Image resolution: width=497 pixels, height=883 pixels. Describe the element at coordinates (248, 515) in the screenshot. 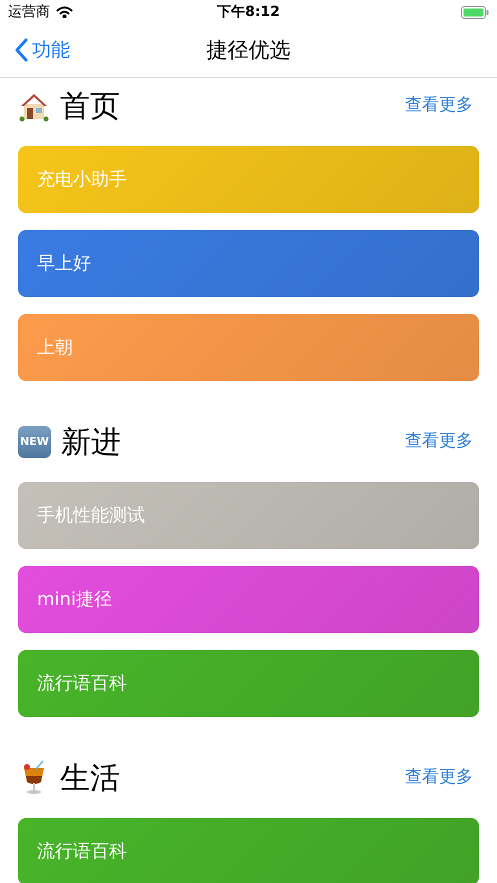

I see `shortcut-card: 手机性能测试` at that location.